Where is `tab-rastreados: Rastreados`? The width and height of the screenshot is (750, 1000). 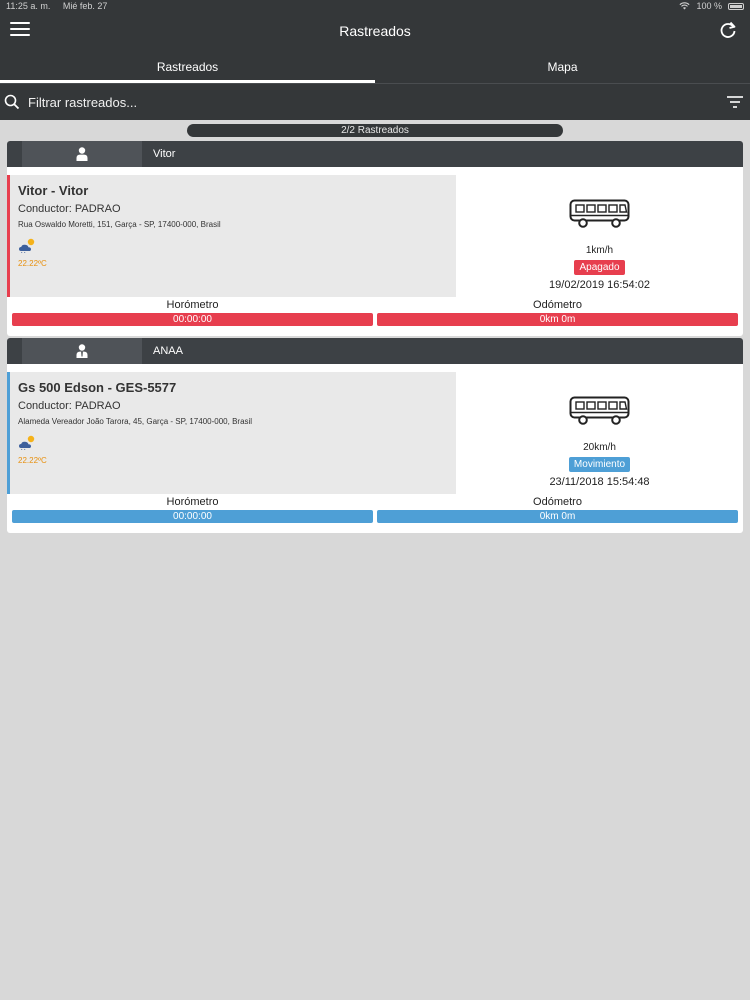
tab-rastreados: Rastreados is located at coordinates (187, 66).